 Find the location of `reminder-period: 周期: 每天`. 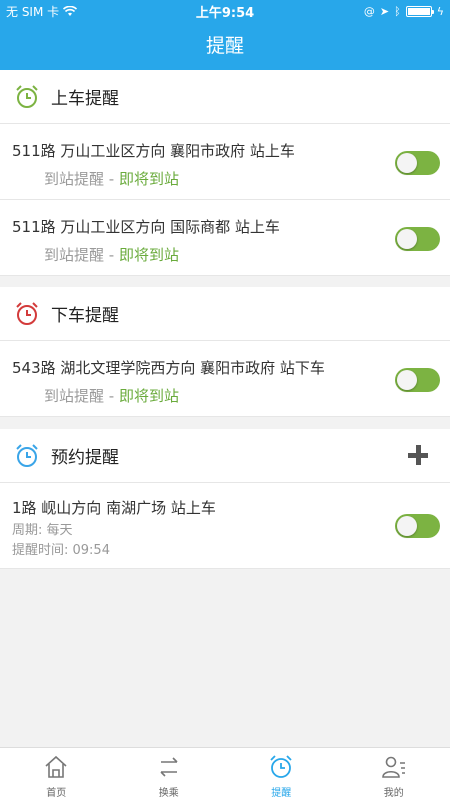

reminder-period: 周期: 每天 is located at coordinates (42, 530).